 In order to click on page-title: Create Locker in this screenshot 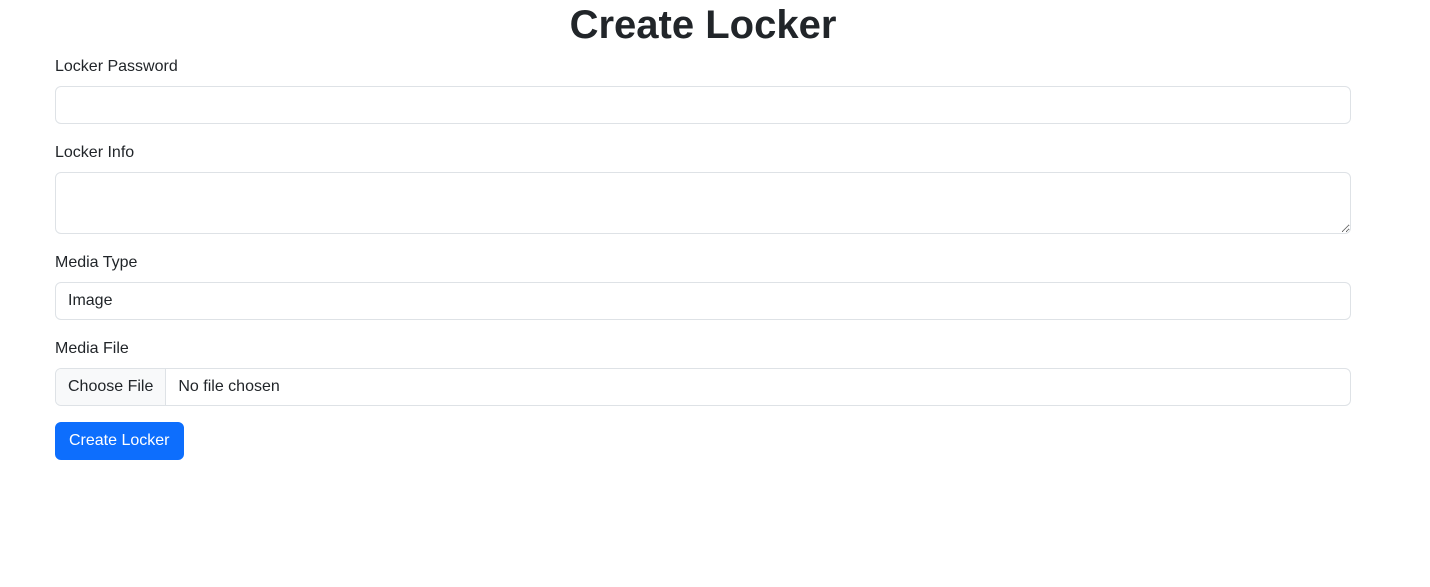, I will do `click(703, 25)`.